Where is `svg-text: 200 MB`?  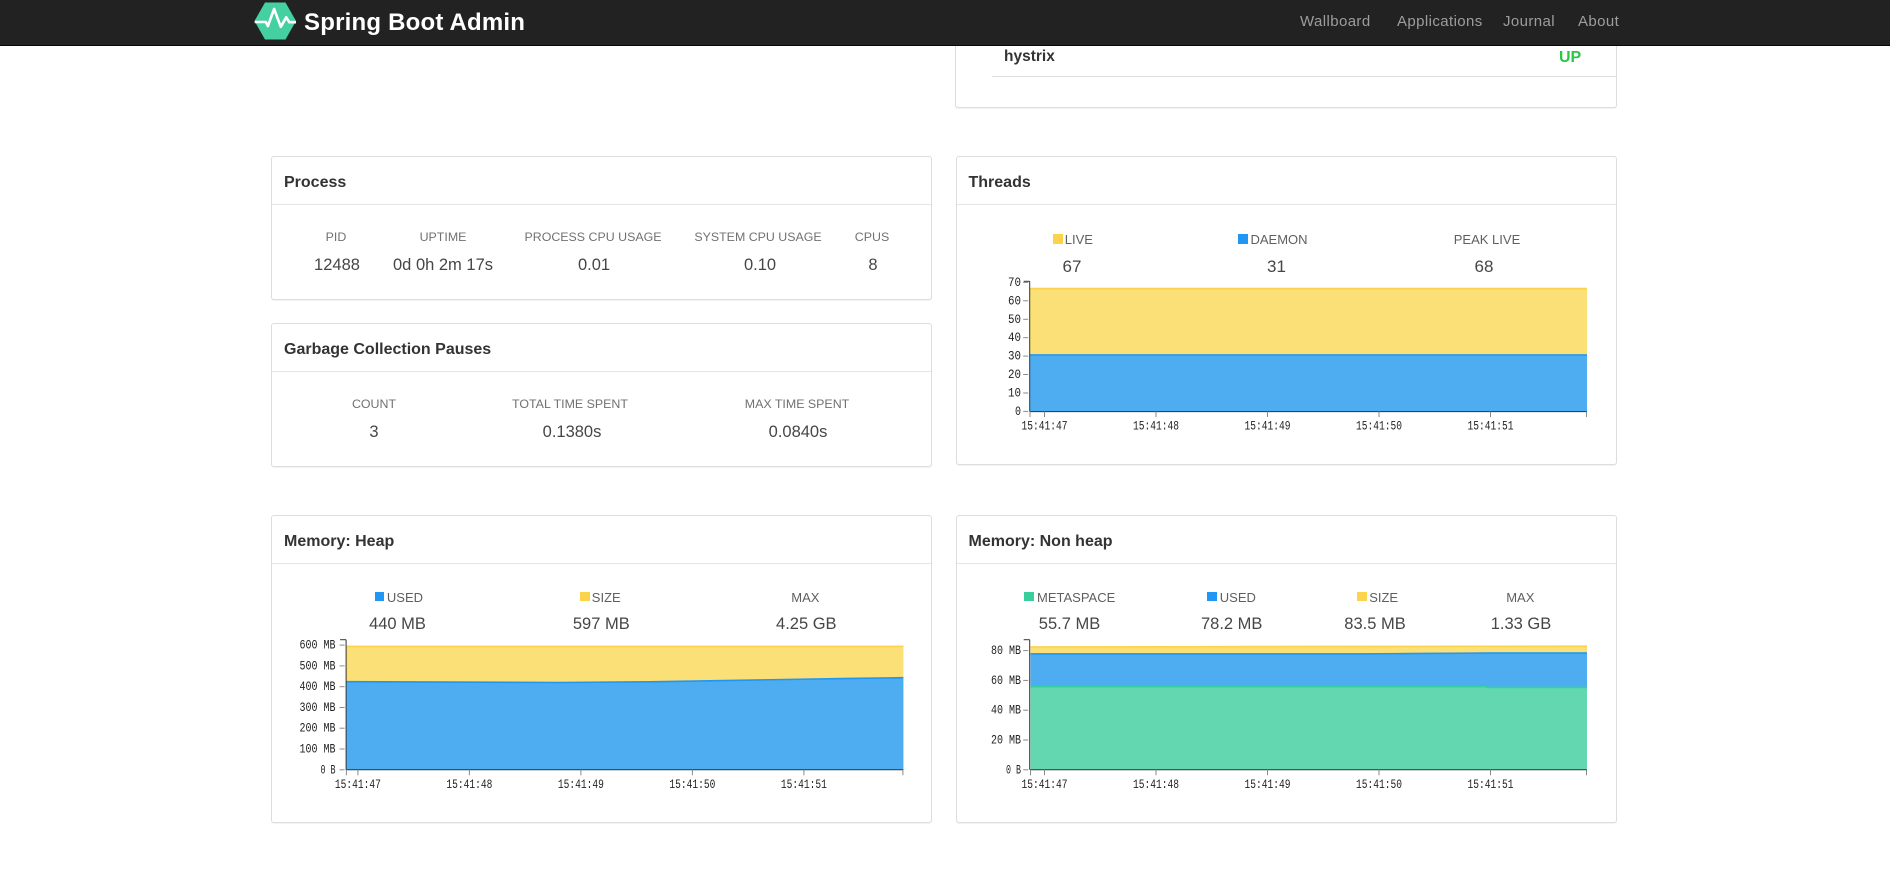
svg-text: 200 MB is located at coordinates (318, 729).